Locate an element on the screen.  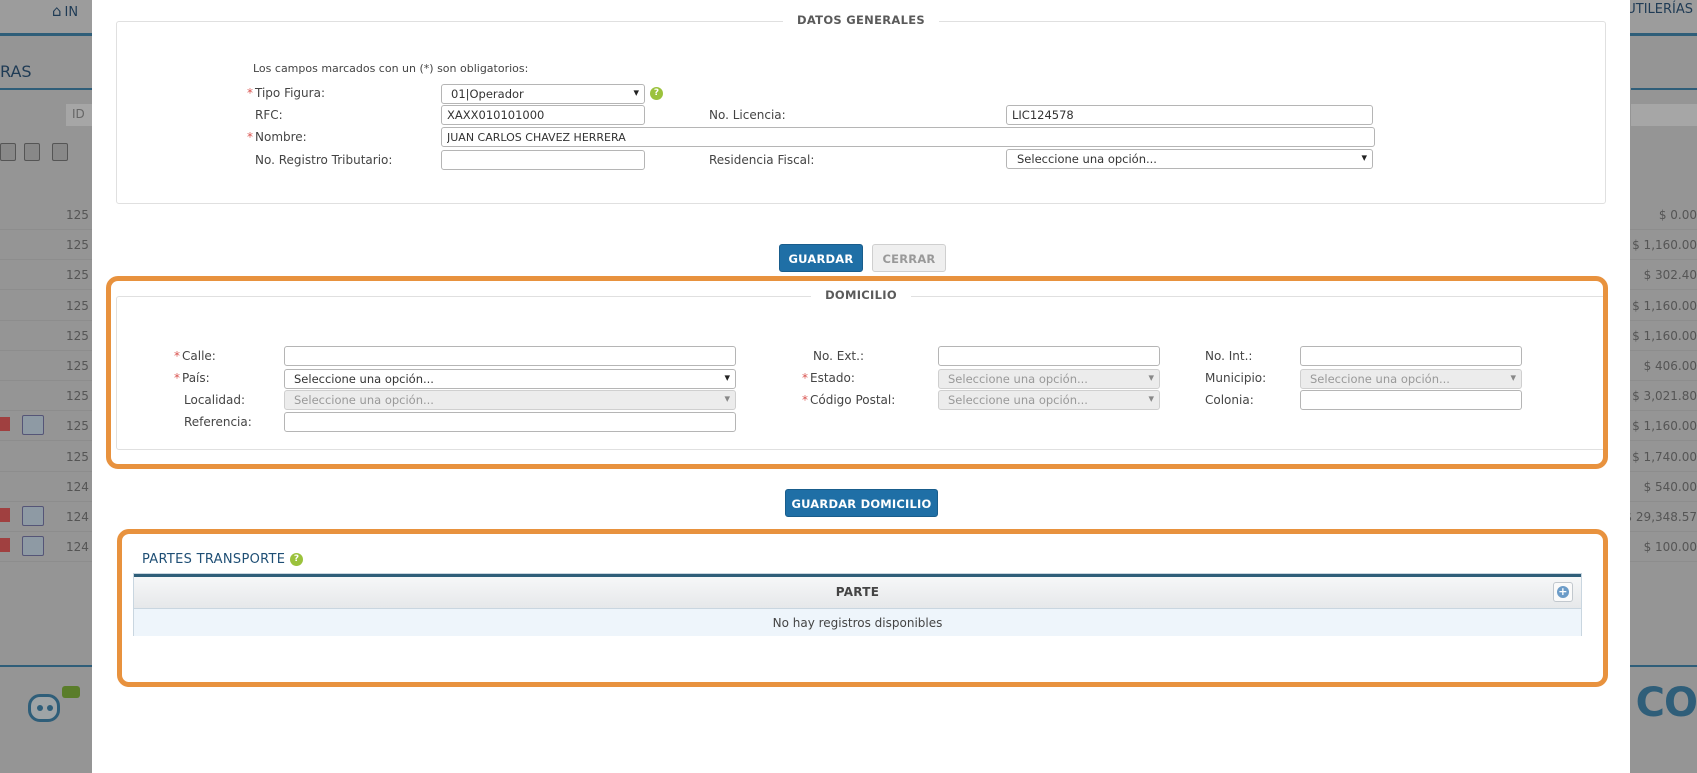
bg-right-underline is located at coordinates (1664, 89).